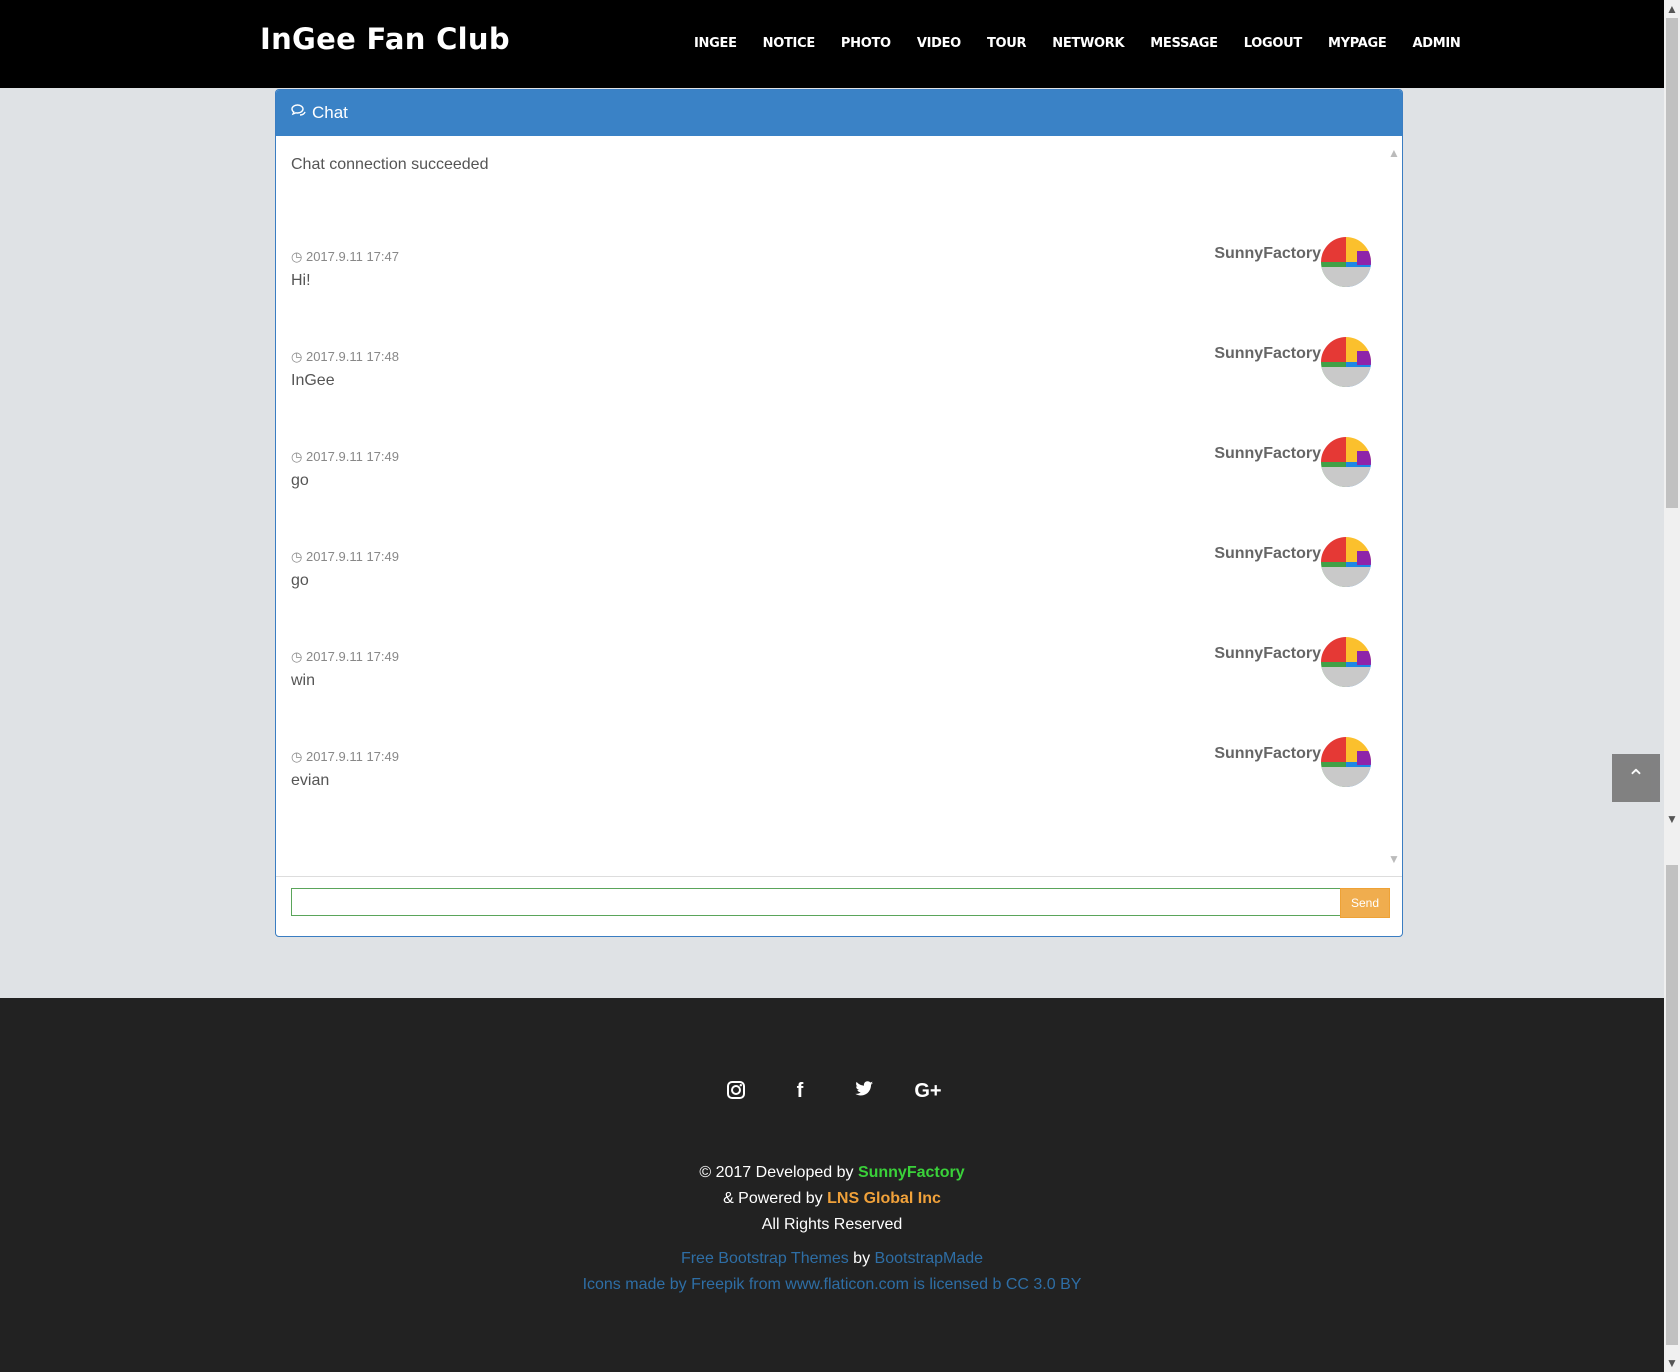 This screenshot has height=1372, width=1680. What do you see at coordinates (939, 43) in the screenshot?
I see `nav-video: VIDEO` at bounding box center [939, 43].